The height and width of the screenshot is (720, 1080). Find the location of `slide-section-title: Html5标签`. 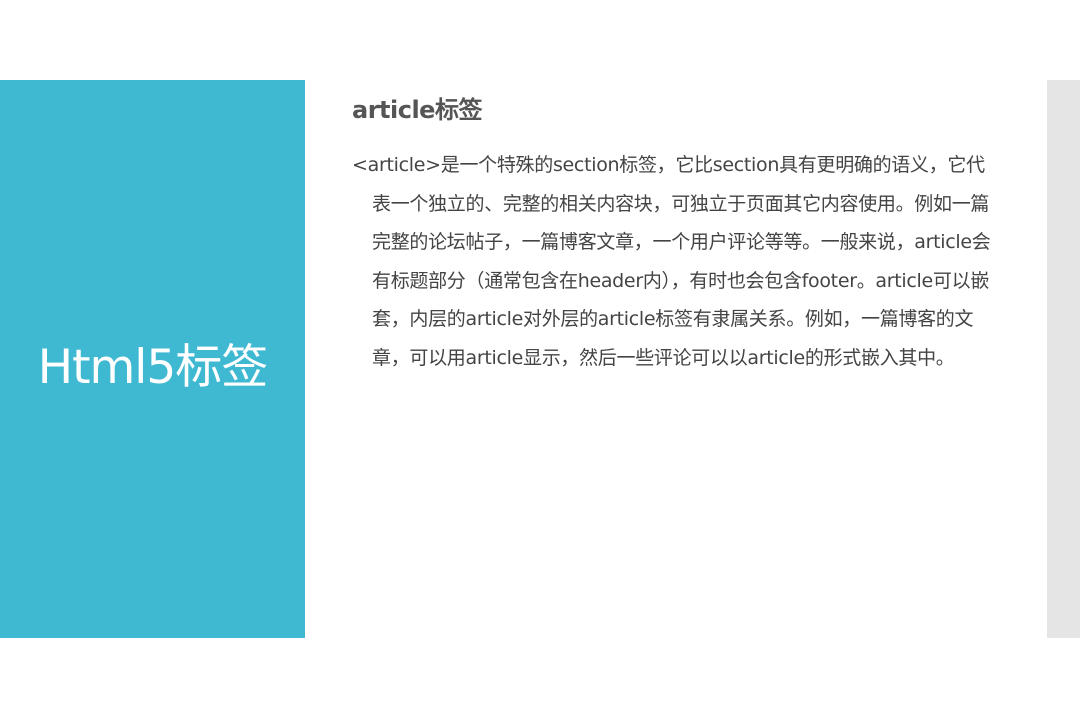

slide-section-title: Html5标签 is located at coordinates (153, 367).